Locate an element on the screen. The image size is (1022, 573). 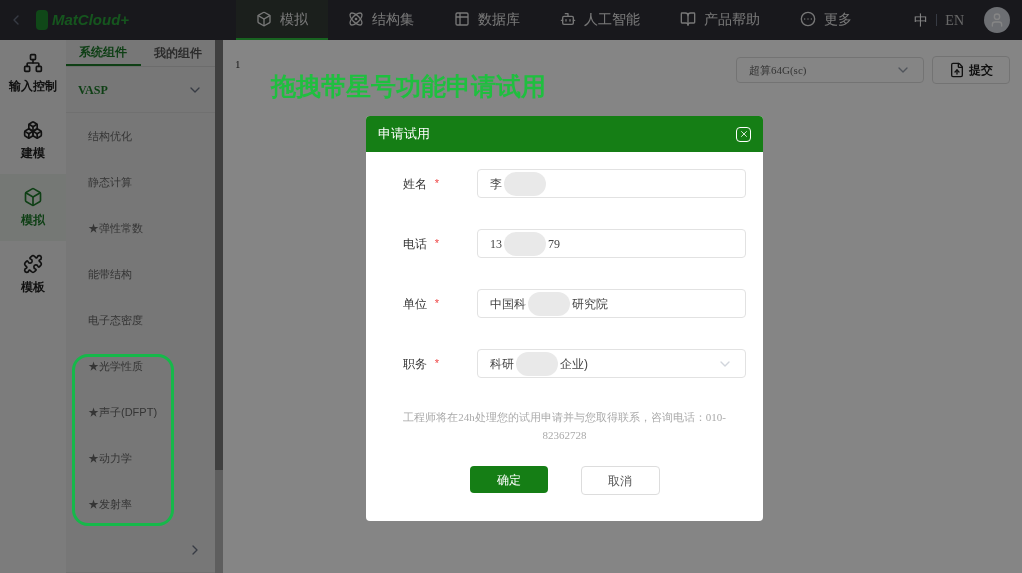
ellipsis-icon is located at coordinates (808, 19).